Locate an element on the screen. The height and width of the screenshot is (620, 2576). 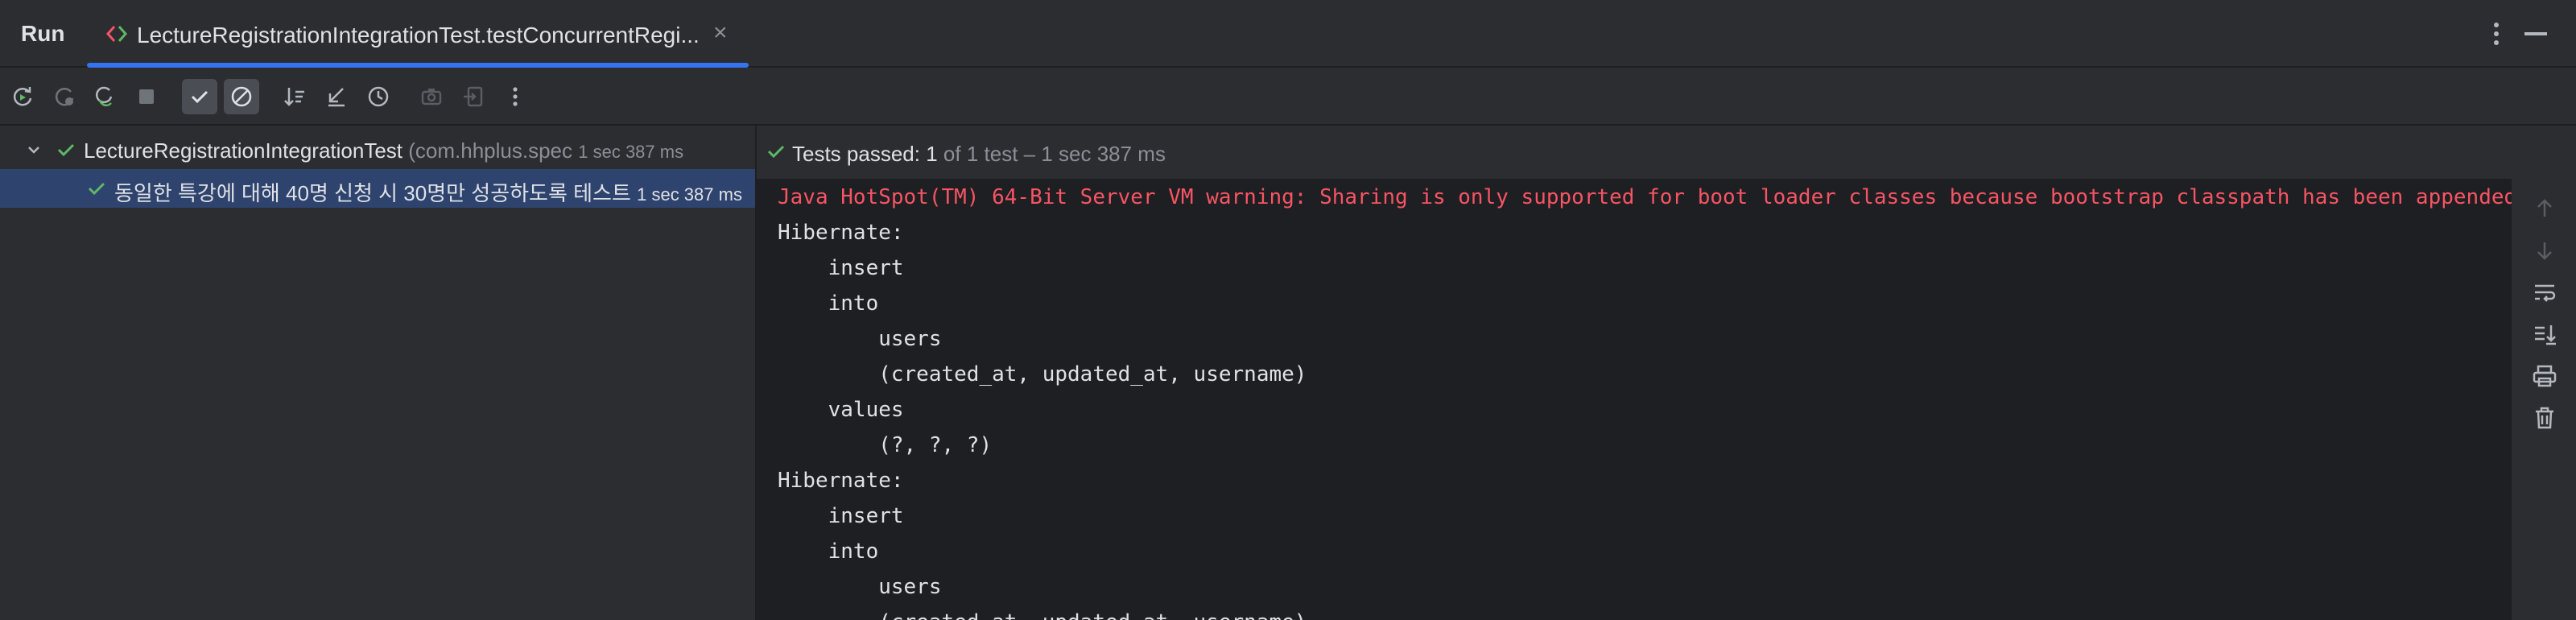
sort-icon is located at coordinates (294, 97).